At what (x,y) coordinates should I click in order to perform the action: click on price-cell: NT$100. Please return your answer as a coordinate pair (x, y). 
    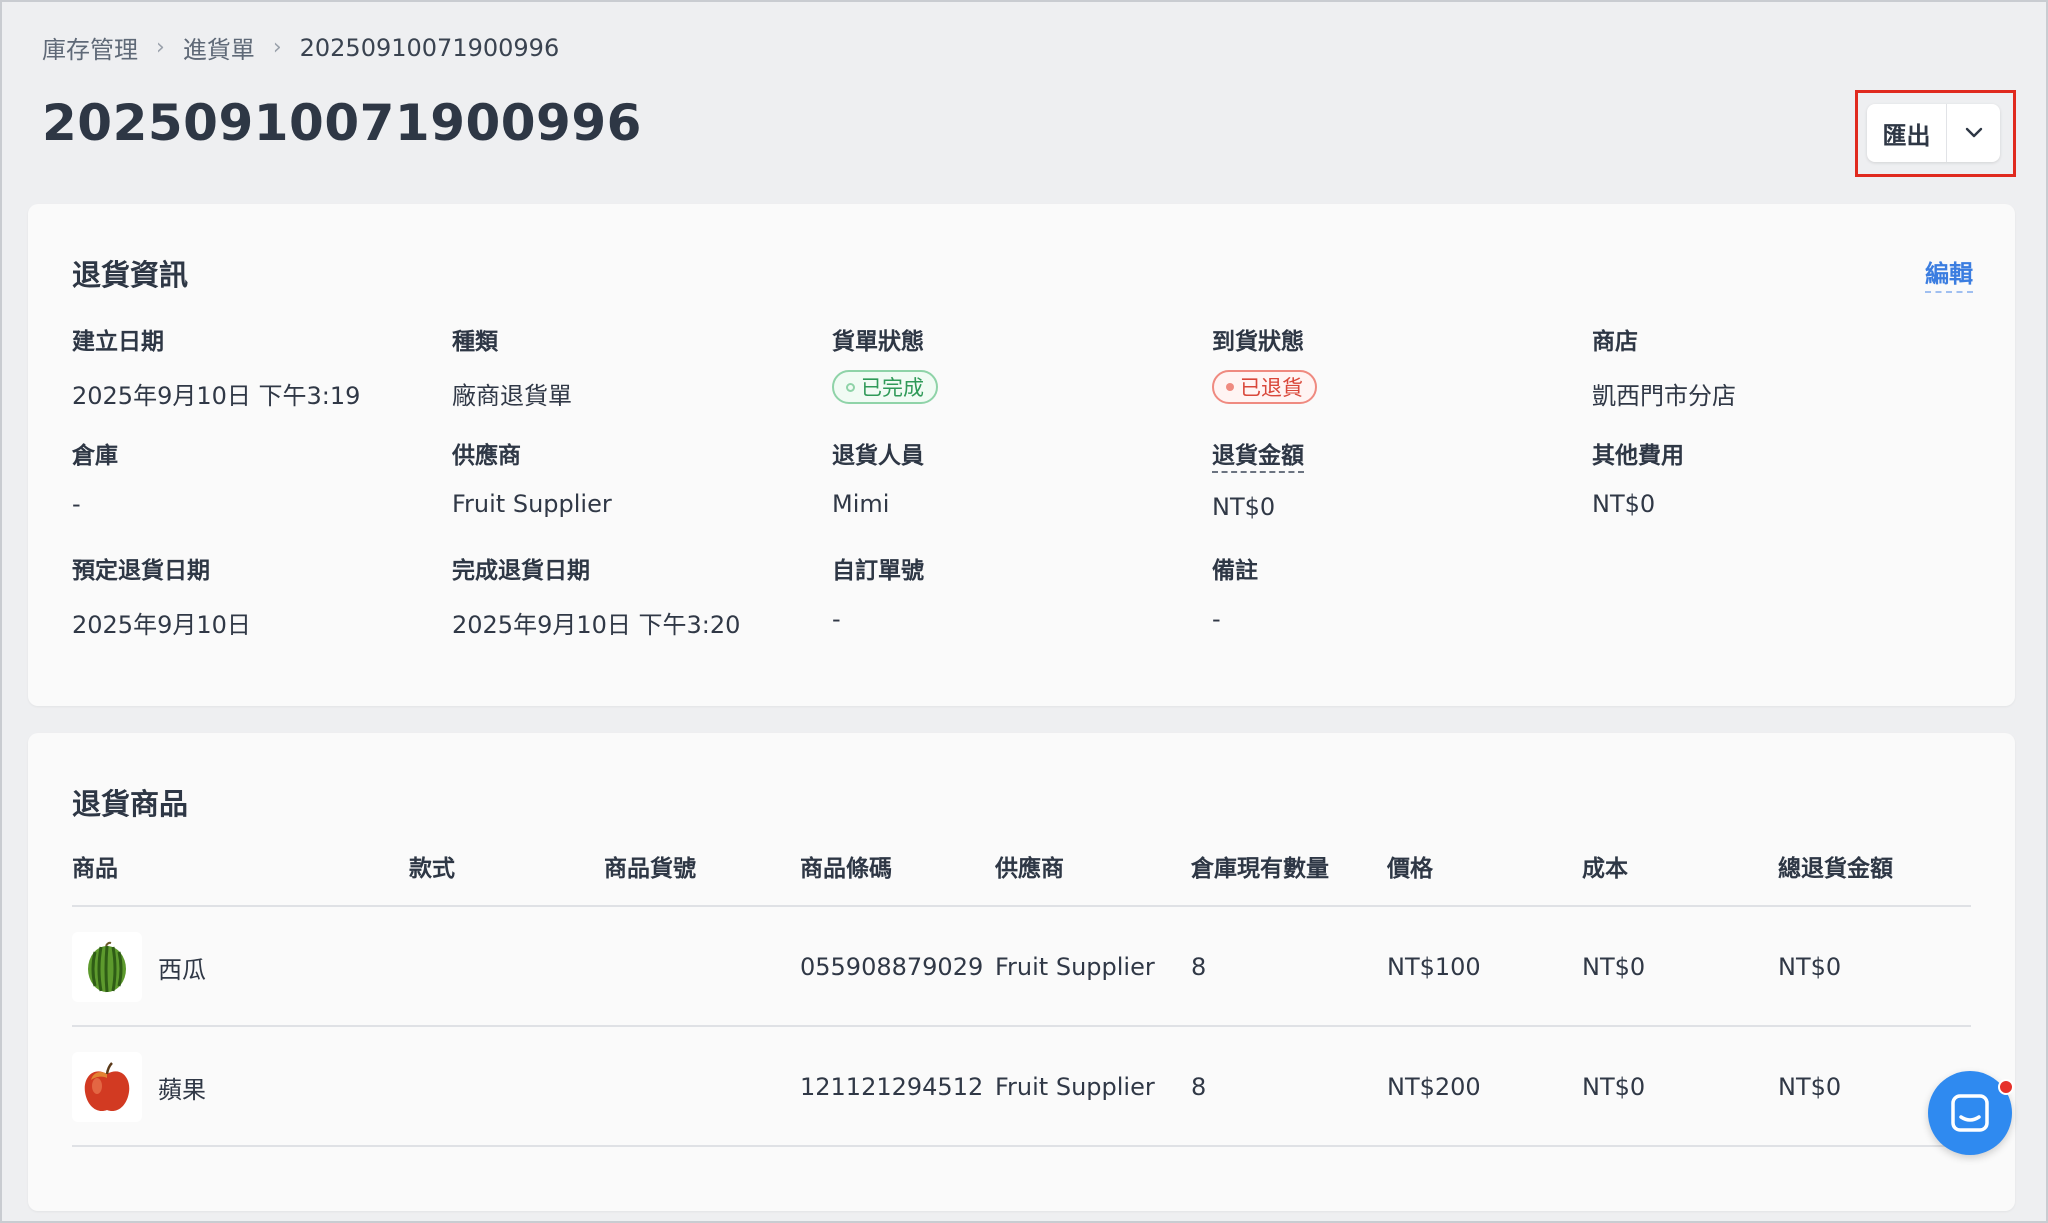
    Looking at the image, I should click on (1434, 967).